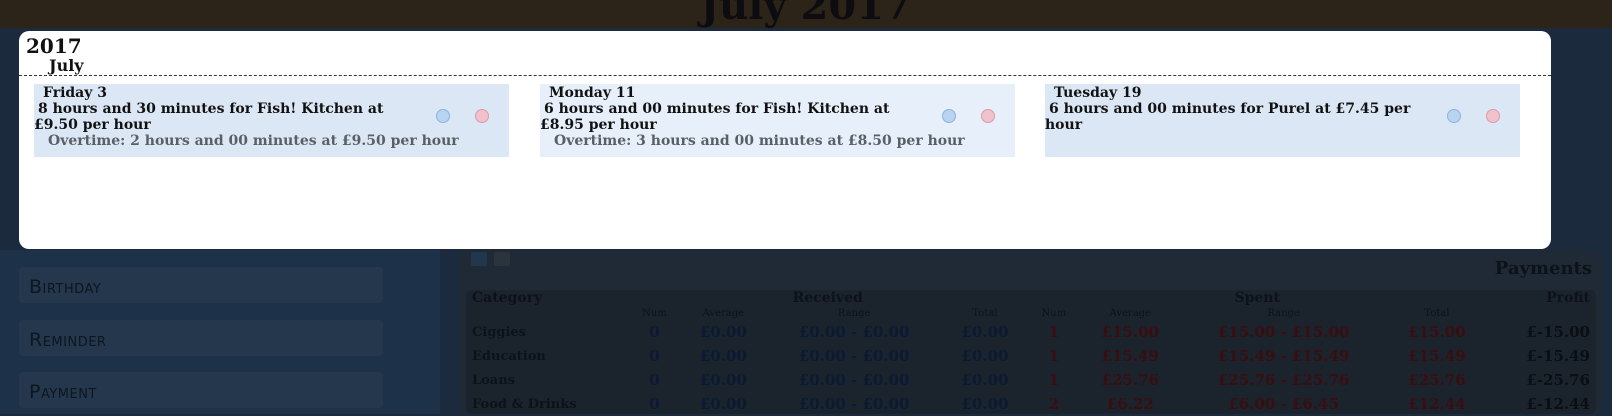  Describe the element at coordinates (201, 338) in the screenshot. I see `reminder-button: Reminder` at that location.